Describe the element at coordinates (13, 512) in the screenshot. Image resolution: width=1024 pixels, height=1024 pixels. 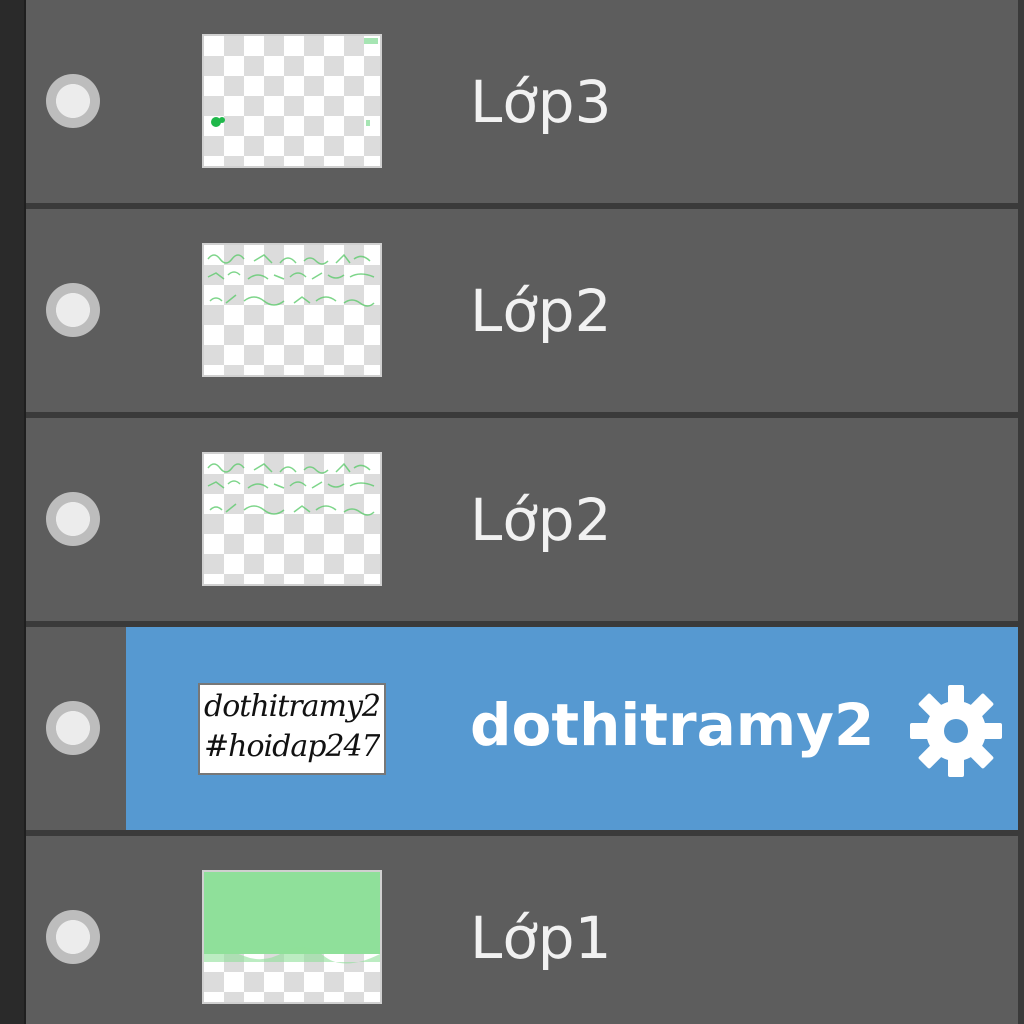
I see `panel-edge` at that location.